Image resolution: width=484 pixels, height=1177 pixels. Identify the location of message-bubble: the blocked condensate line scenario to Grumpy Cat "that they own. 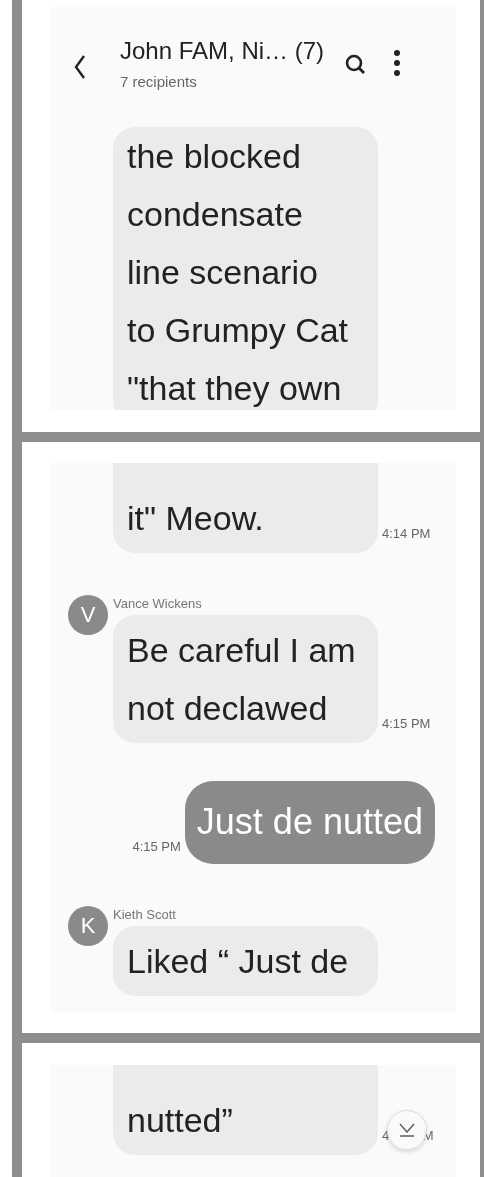
(245, 268).